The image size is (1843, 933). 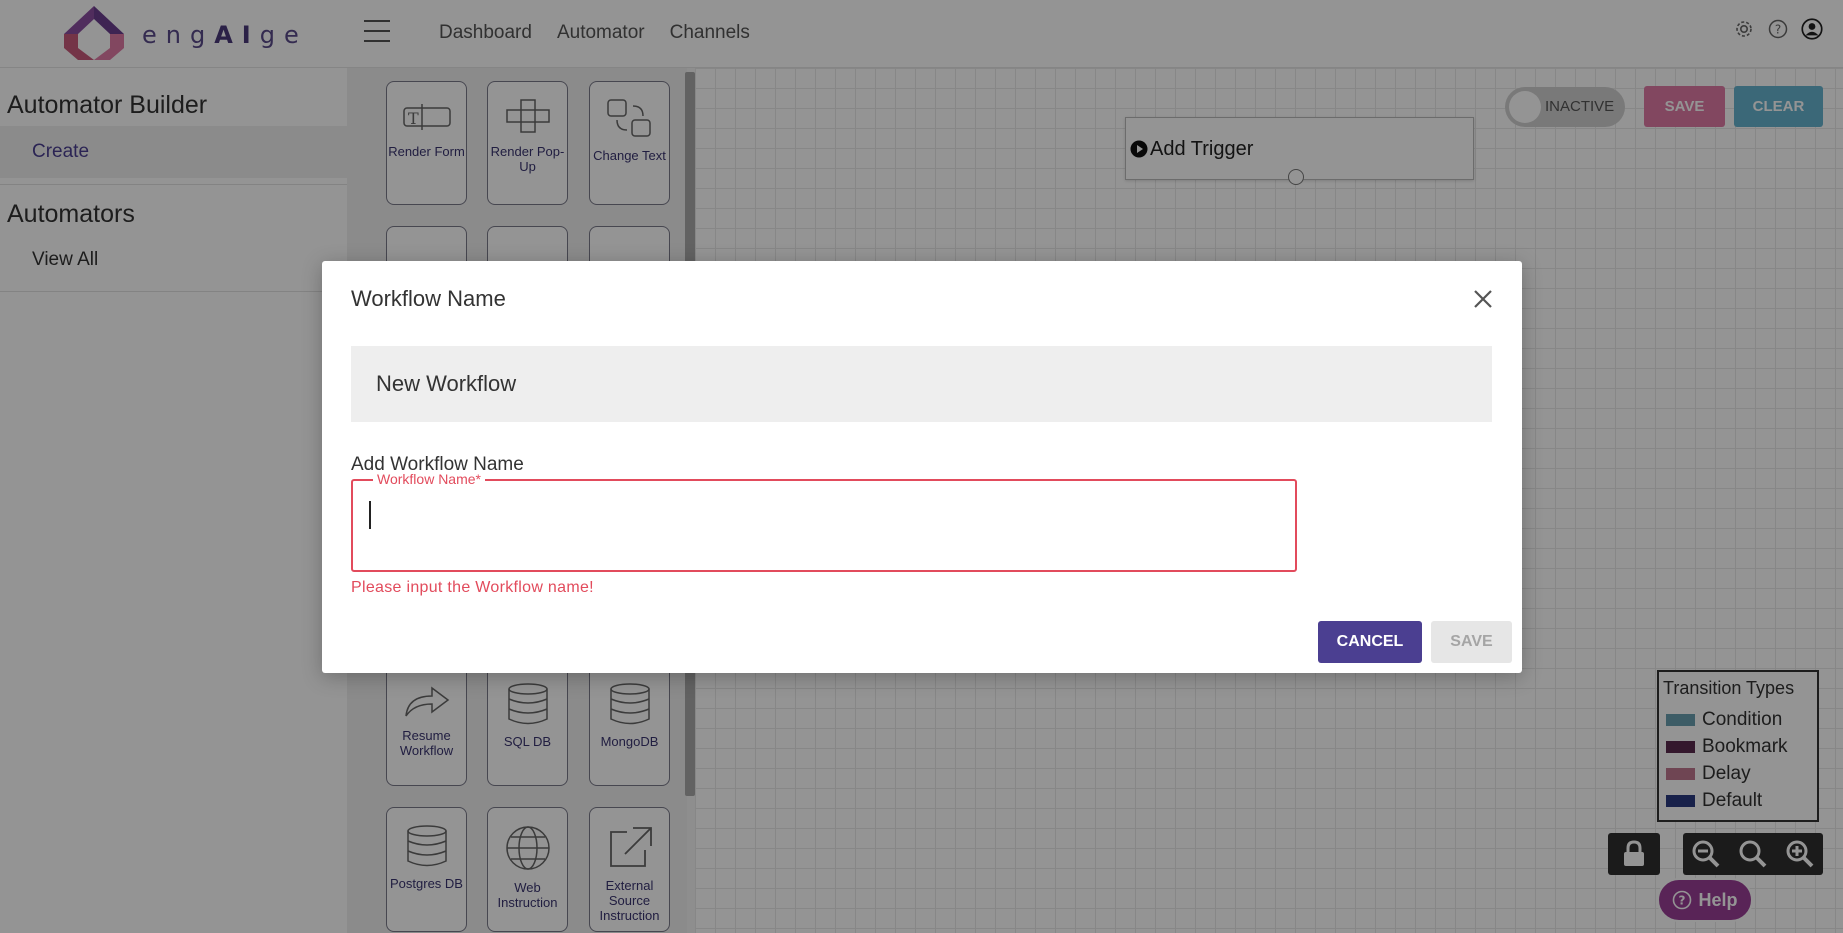 What do you see at coordinates (921, 384) in the screenshot?
I see `current-workflow-name: New Workflow` at bounding box center [921, 384].